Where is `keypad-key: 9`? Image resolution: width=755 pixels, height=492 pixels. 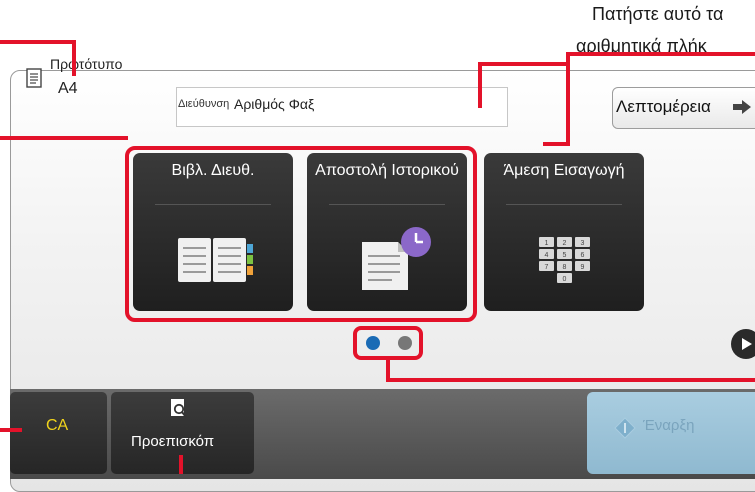 keypad-key: 9 is located at coordinates (583, 267).